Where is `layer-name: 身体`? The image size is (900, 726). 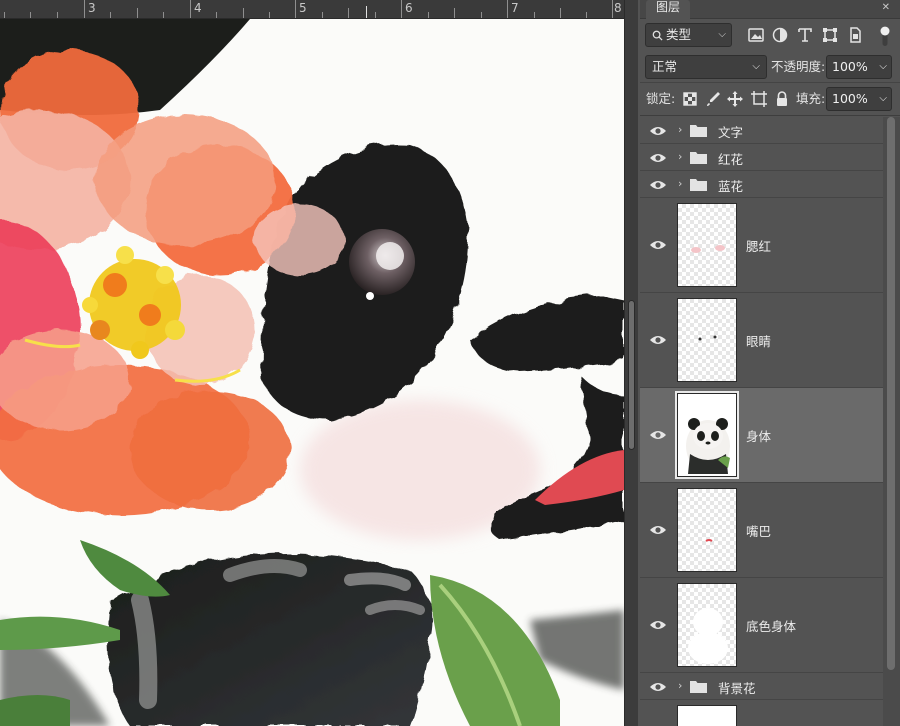 layer-name: 身体 is located at coordinates (759, 436).